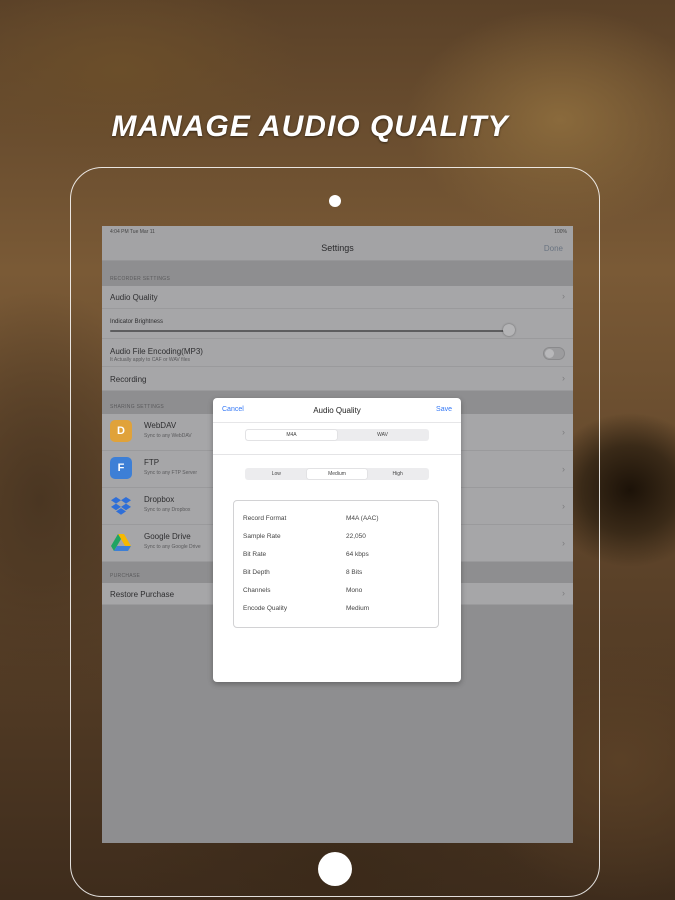 The width and height of the screenshot is (675, 900). What do you see at coordinates (357, 554) in the screenshot?
I see `detail-value: 64 kbps` at bounding box center [357, 554].